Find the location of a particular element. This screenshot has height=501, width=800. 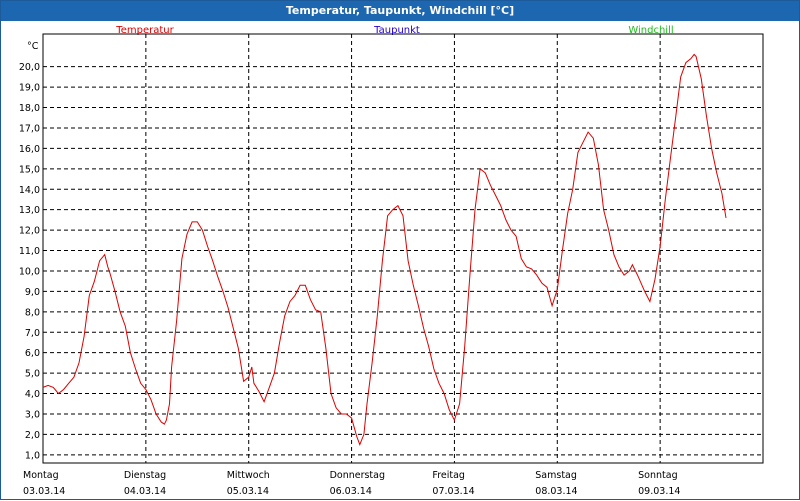

y-tick-label: 12,0 is located at coordinates (29, 231).